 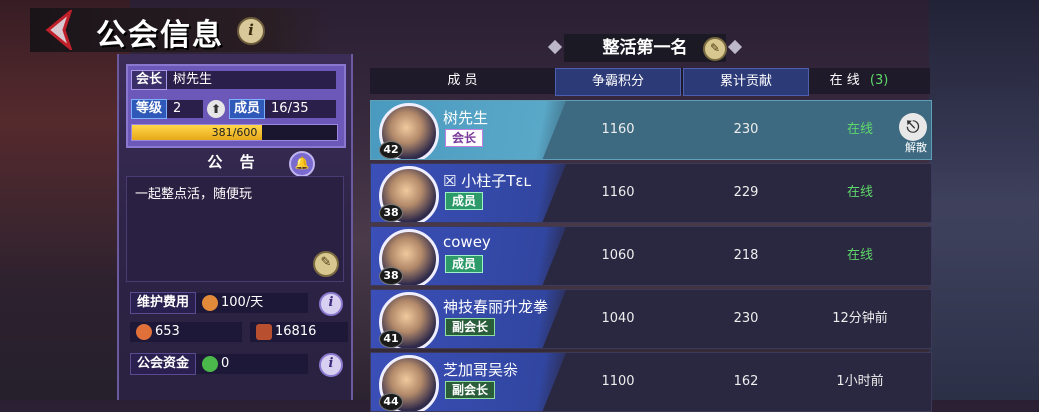 What do you see at coordinates (264, 331) in the screenshot?
I see `chest-icon` at bounding box center [264, 331].